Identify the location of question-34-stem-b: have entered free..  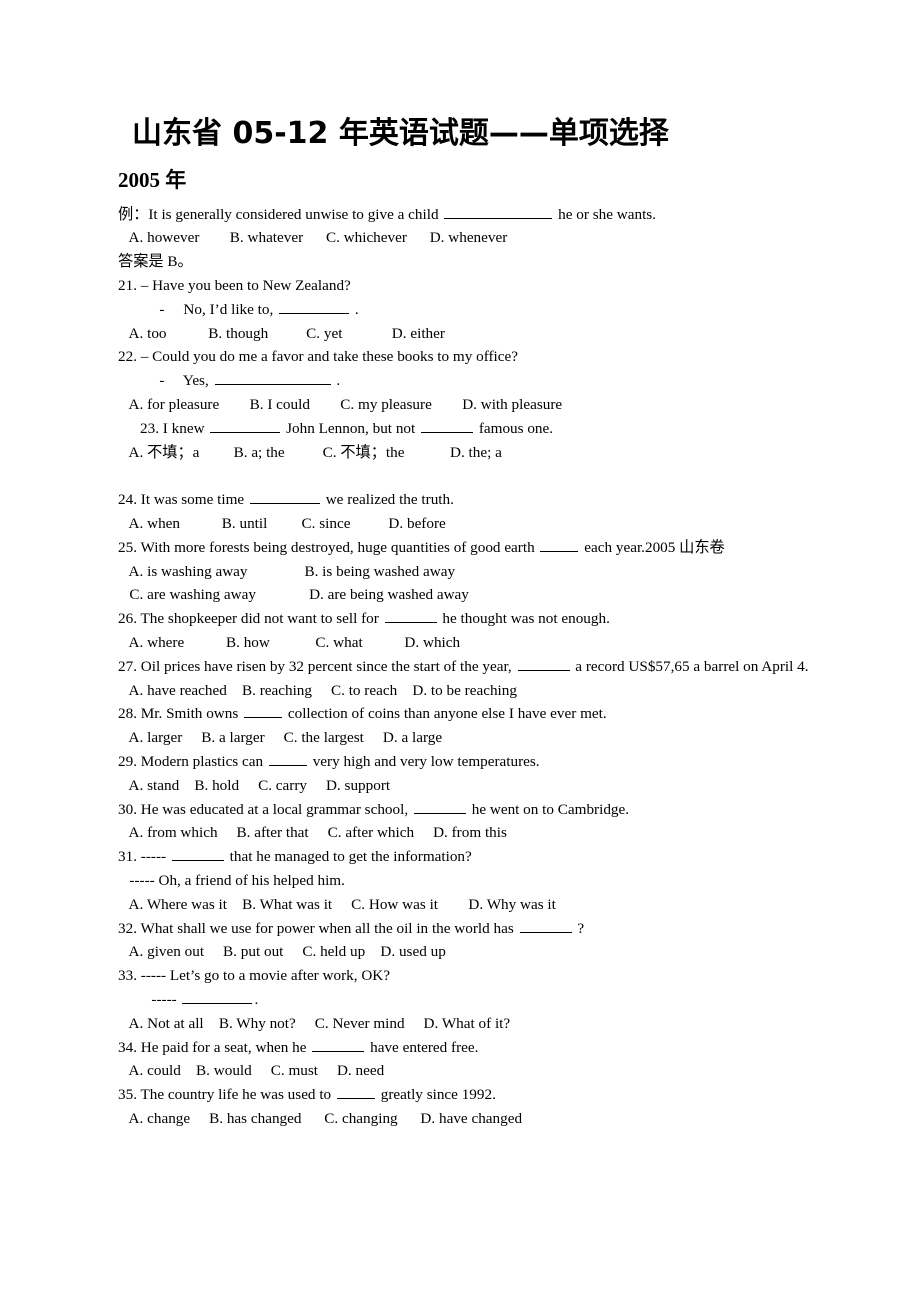
(422, 1047).